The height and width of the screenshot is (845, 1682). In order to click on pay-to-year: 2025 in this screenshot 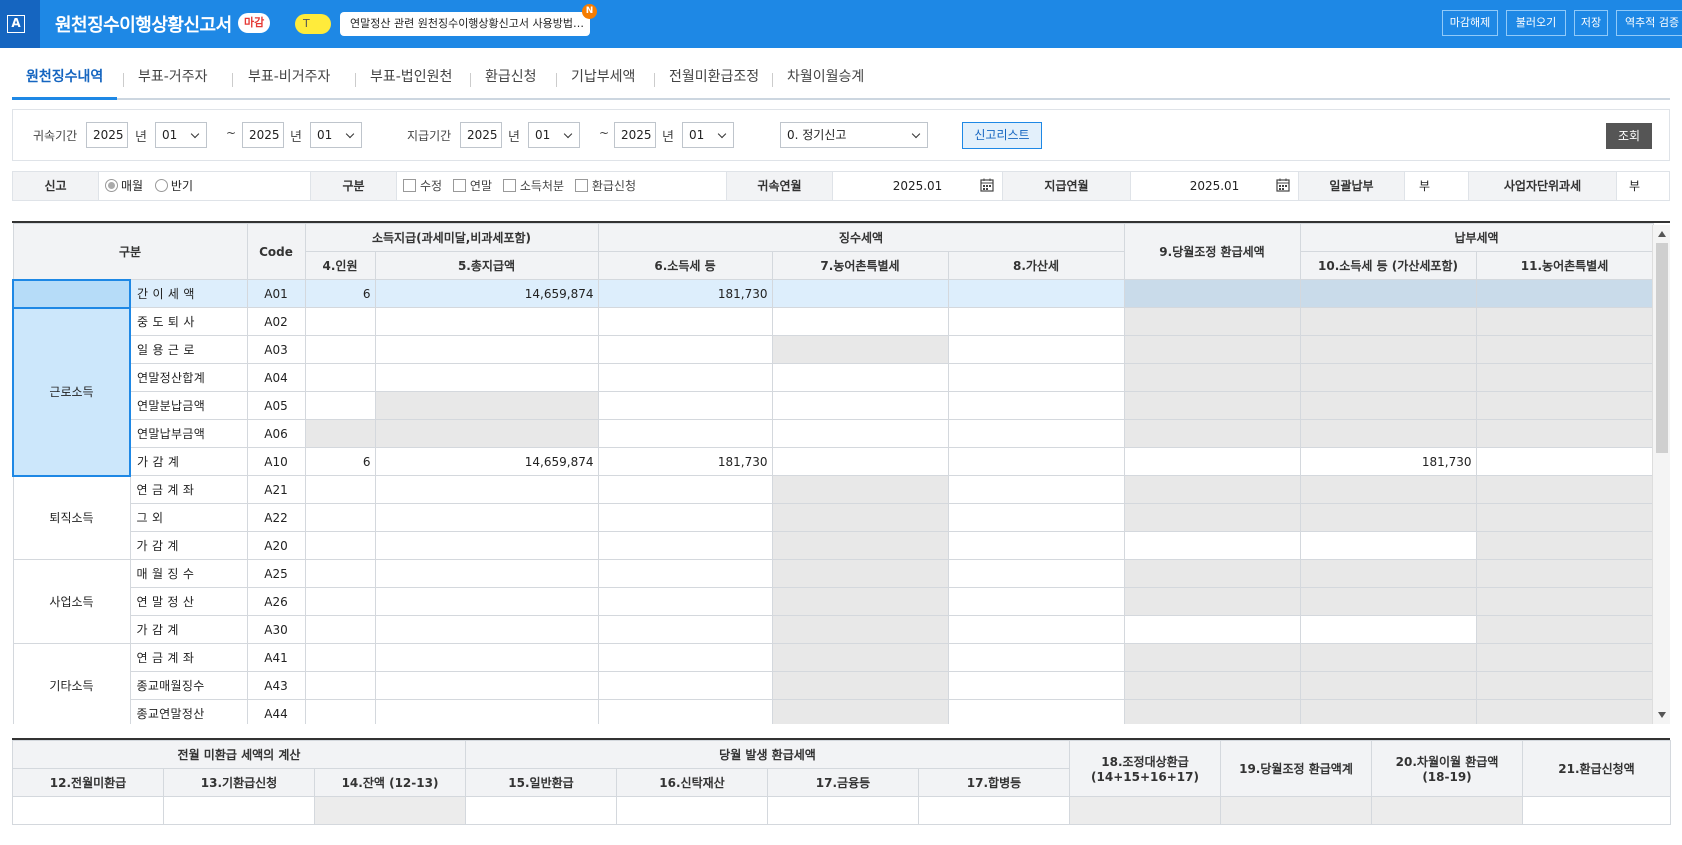, I will do `click(635, 135)`.